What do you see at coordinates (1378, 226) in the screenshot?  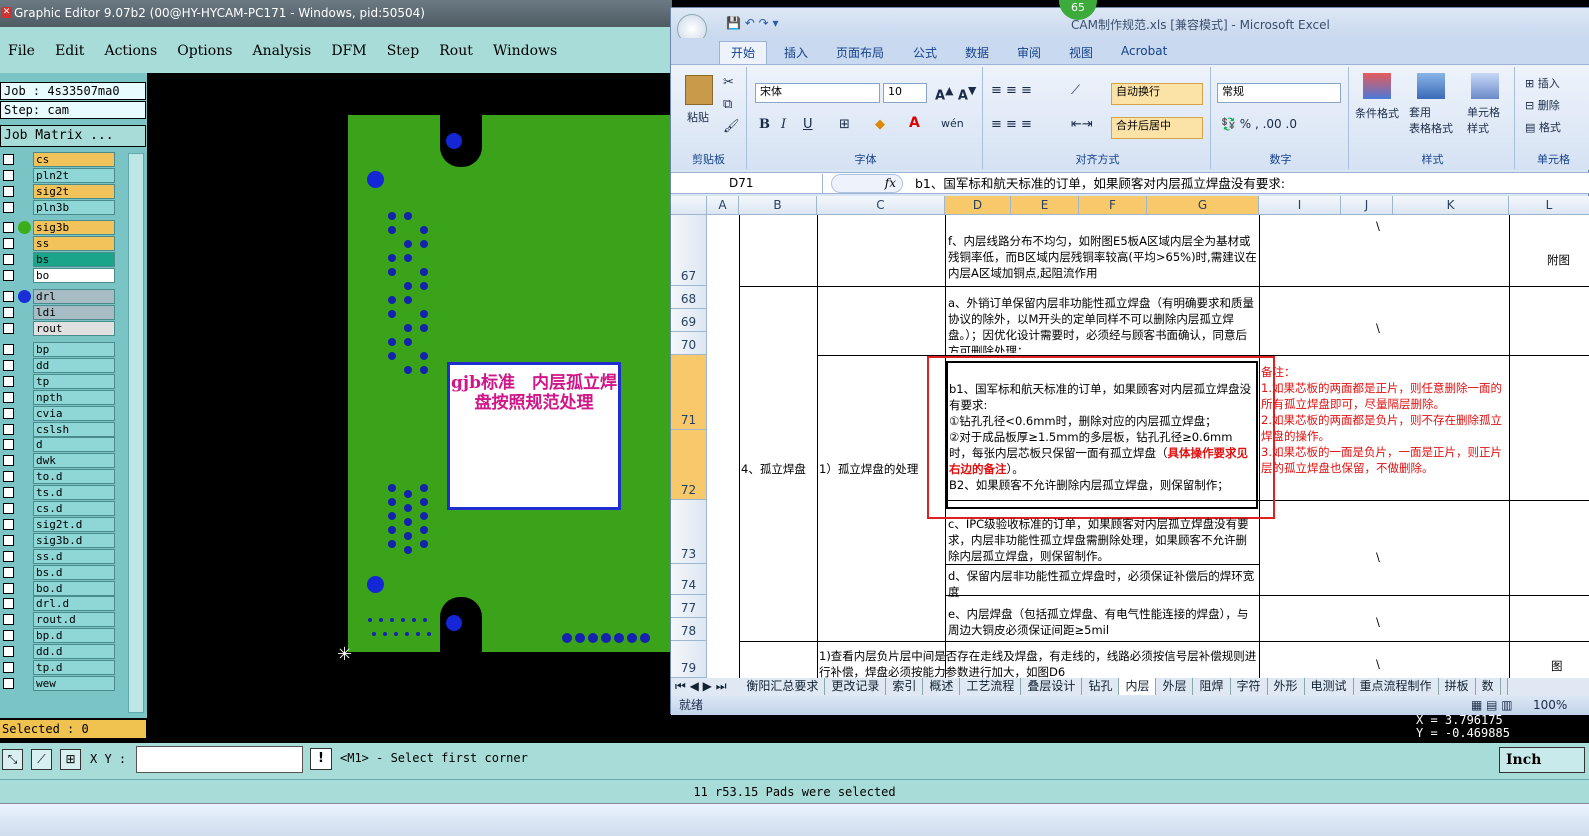 I see `cell-j67: \` at bounding box center [1378, 226].